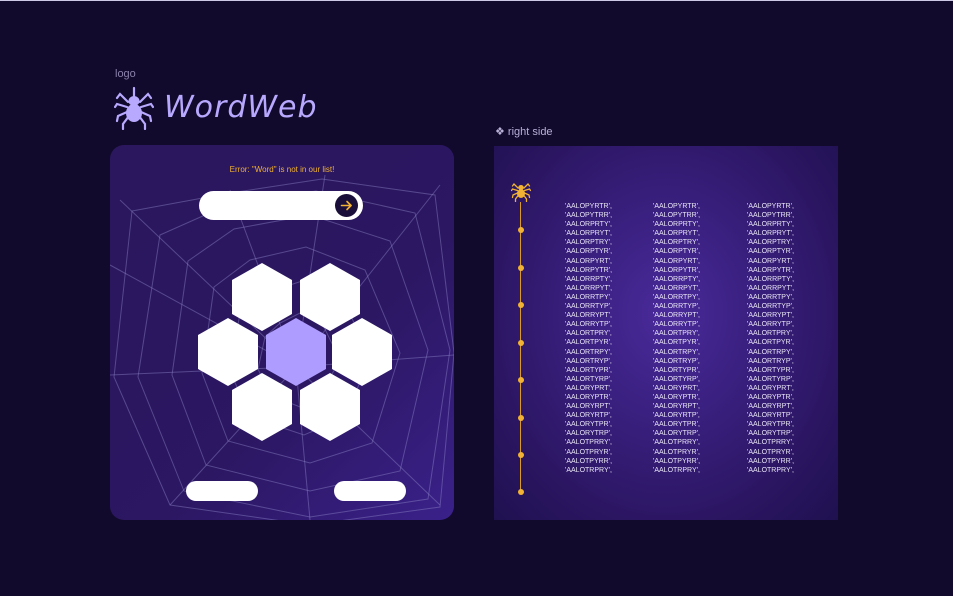 The height and width of the screenshot is (596, 953). I want to click on arrow-right-icon, so click(346, 205).